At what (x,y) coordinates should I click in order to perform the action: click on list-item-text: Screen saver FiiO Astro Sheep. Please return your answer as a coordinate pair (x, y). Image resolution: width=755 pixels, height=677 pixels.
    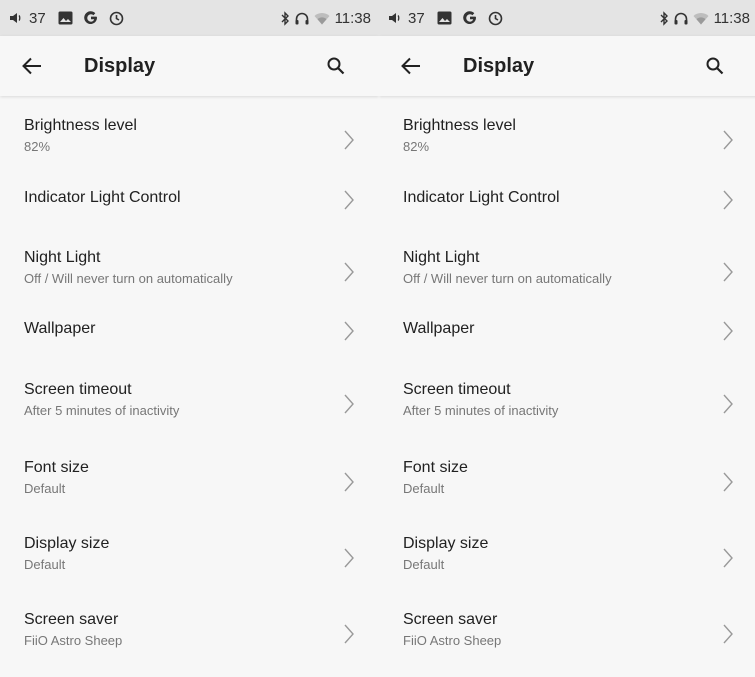
    Looking at the image, I should click on (73, 630).